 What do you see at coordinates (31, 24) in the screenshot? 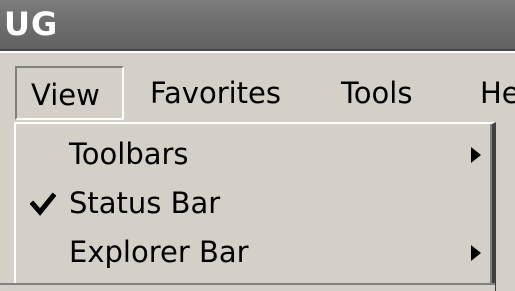
I see `window-title: UG` at bounding box center [31, 24].